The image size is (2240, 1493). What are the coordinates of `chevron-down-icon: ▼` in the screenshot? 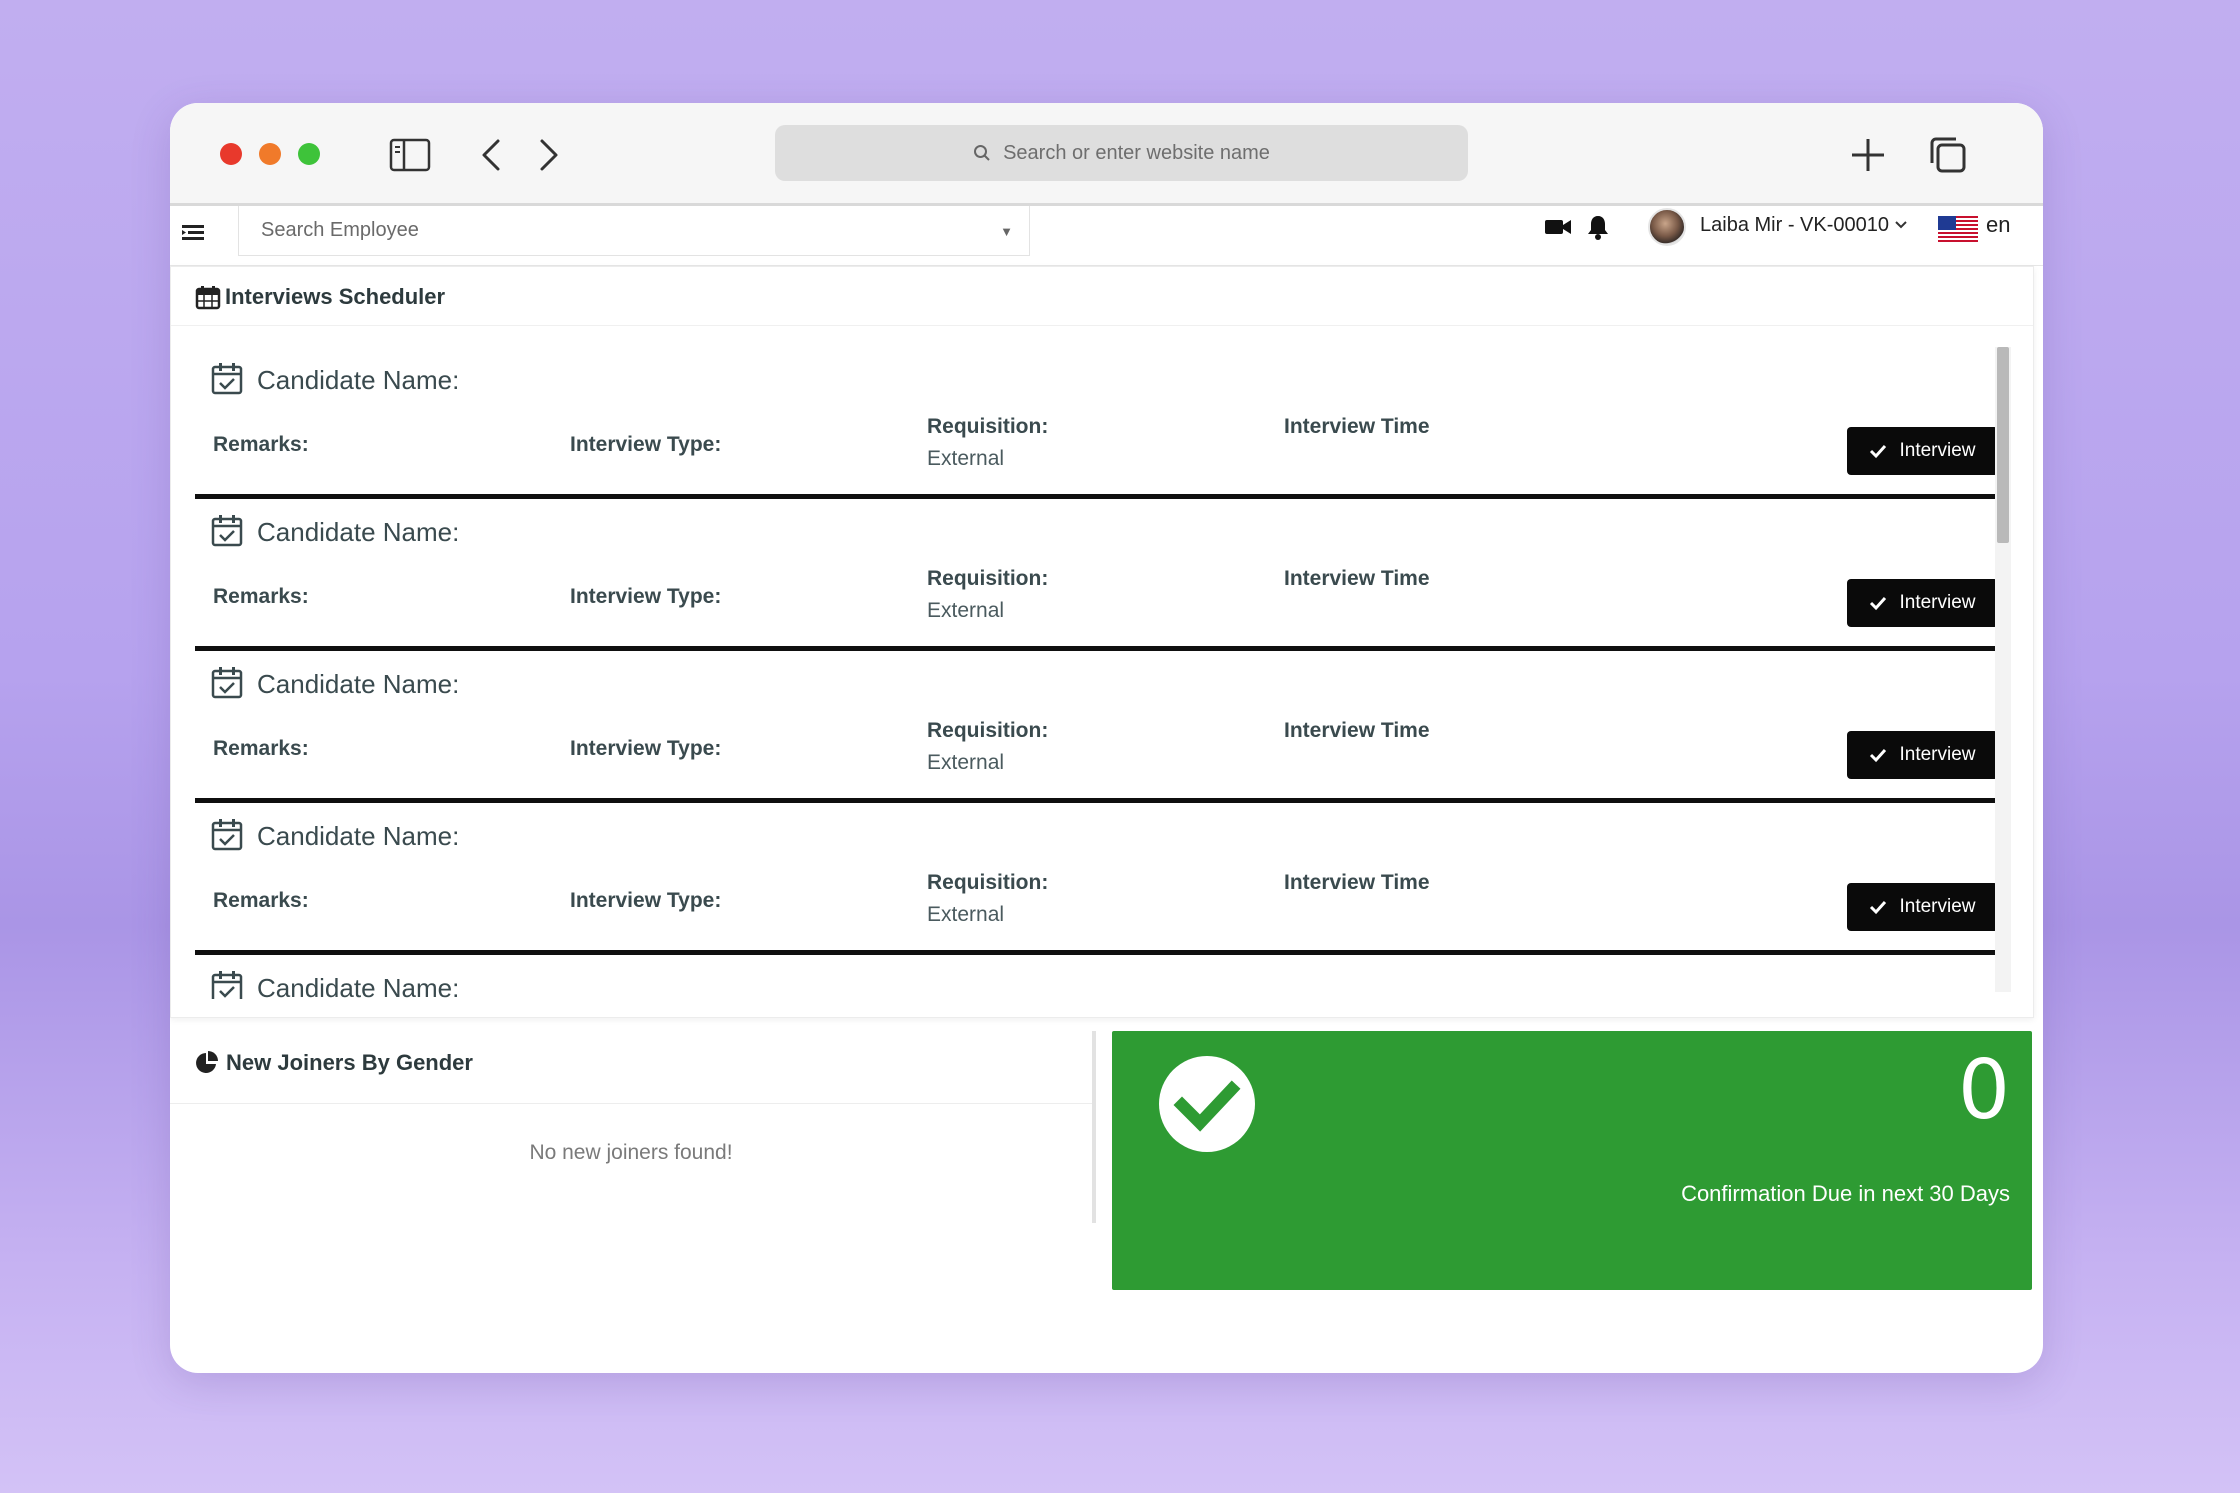 It's located at (1006, 231).